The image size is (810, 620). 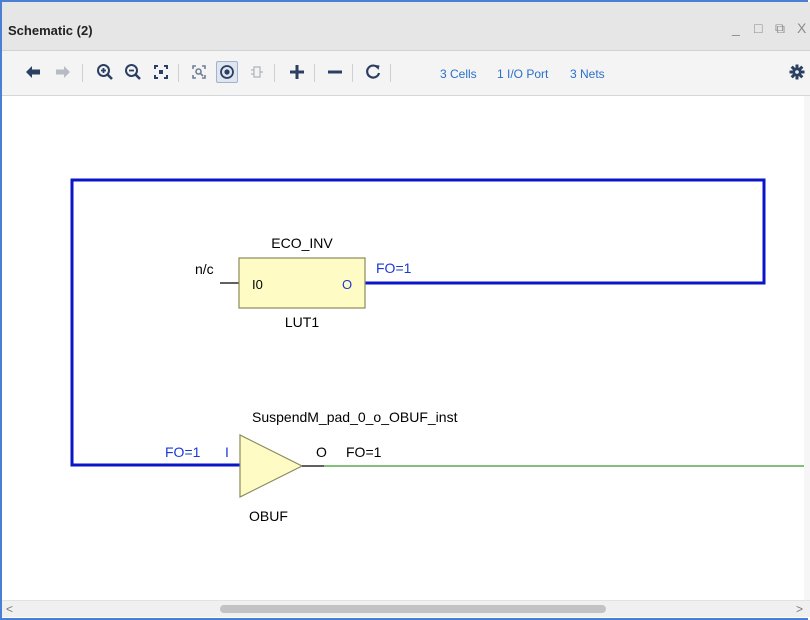 What do you see at coordinates (807, 348) in the screenshot?
I see `vertical-scrollbar` at bounding box center [807, 348].